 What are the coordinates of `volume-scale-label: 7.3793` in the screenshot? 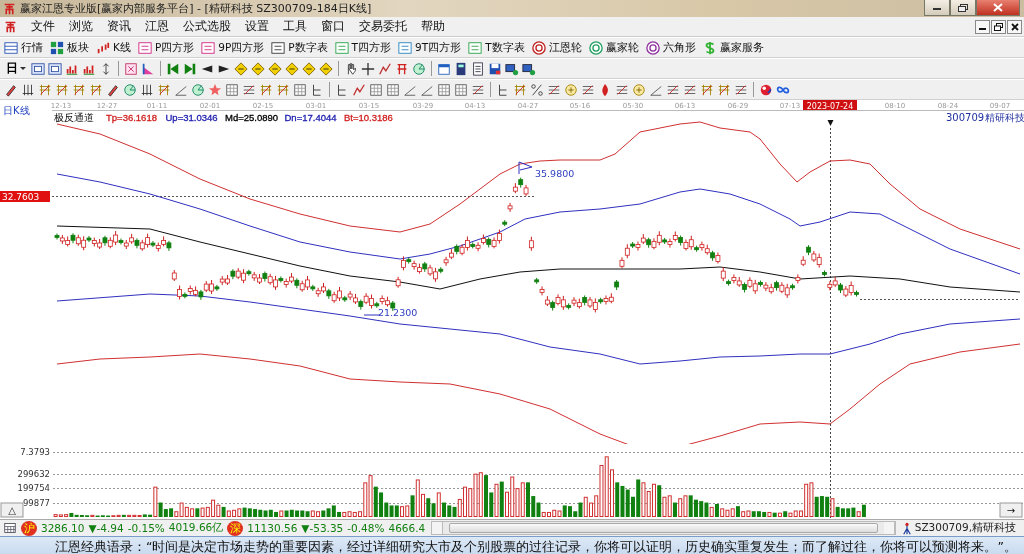 It's located at (35, 452).